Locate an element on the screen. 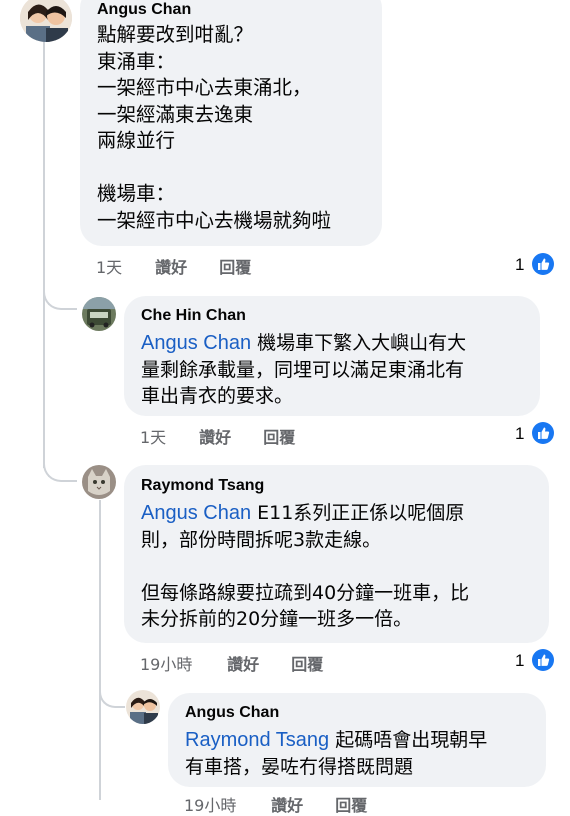 This screenshot has width=570, height=816. comment-text: Raymond Tsang 起碼唔會出現朝早 有車搭，晏咗冇得搭既問題 is located at coordinates (336, 753).